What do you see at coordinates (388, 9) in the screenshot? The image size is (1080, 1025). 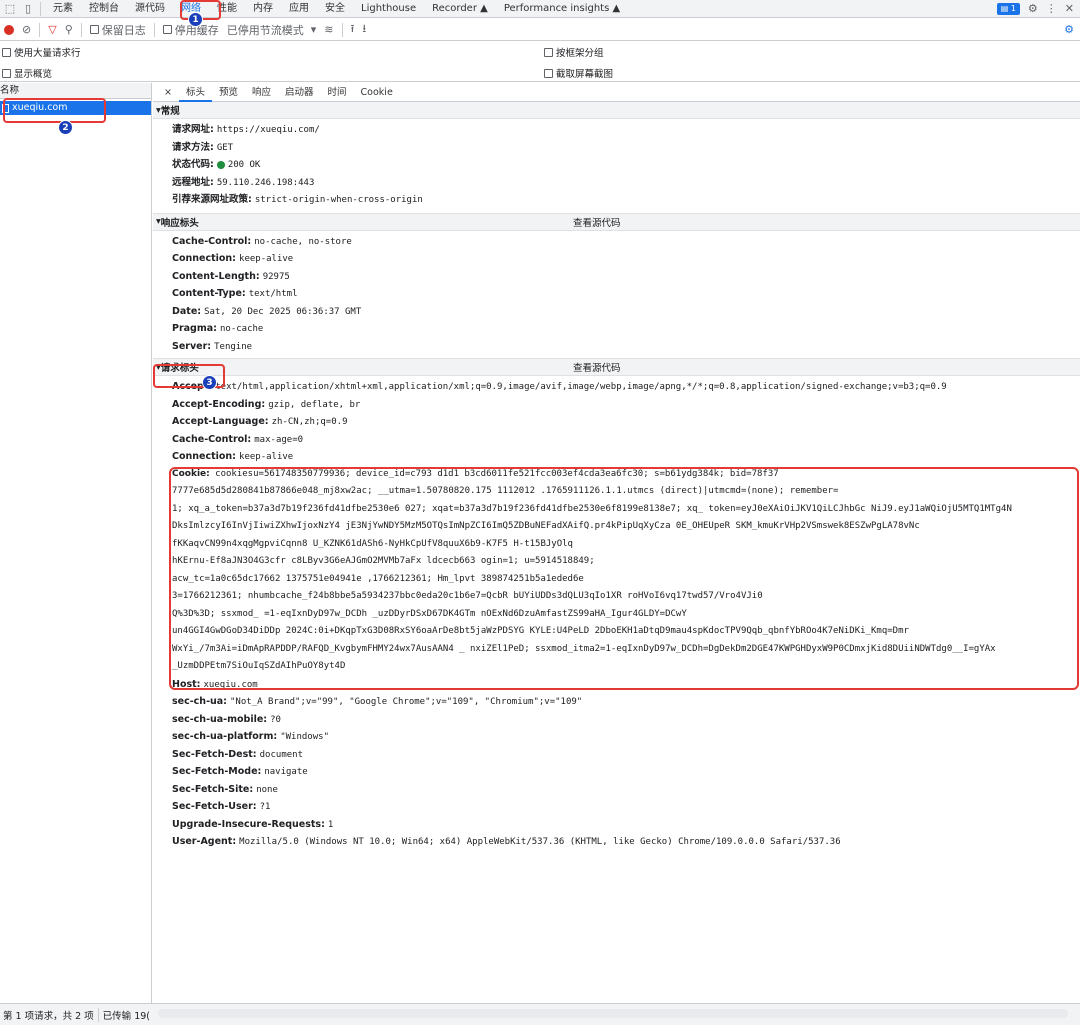 I see `tab-lighthouse: Lighthouse` at bounding box center [388, 9].